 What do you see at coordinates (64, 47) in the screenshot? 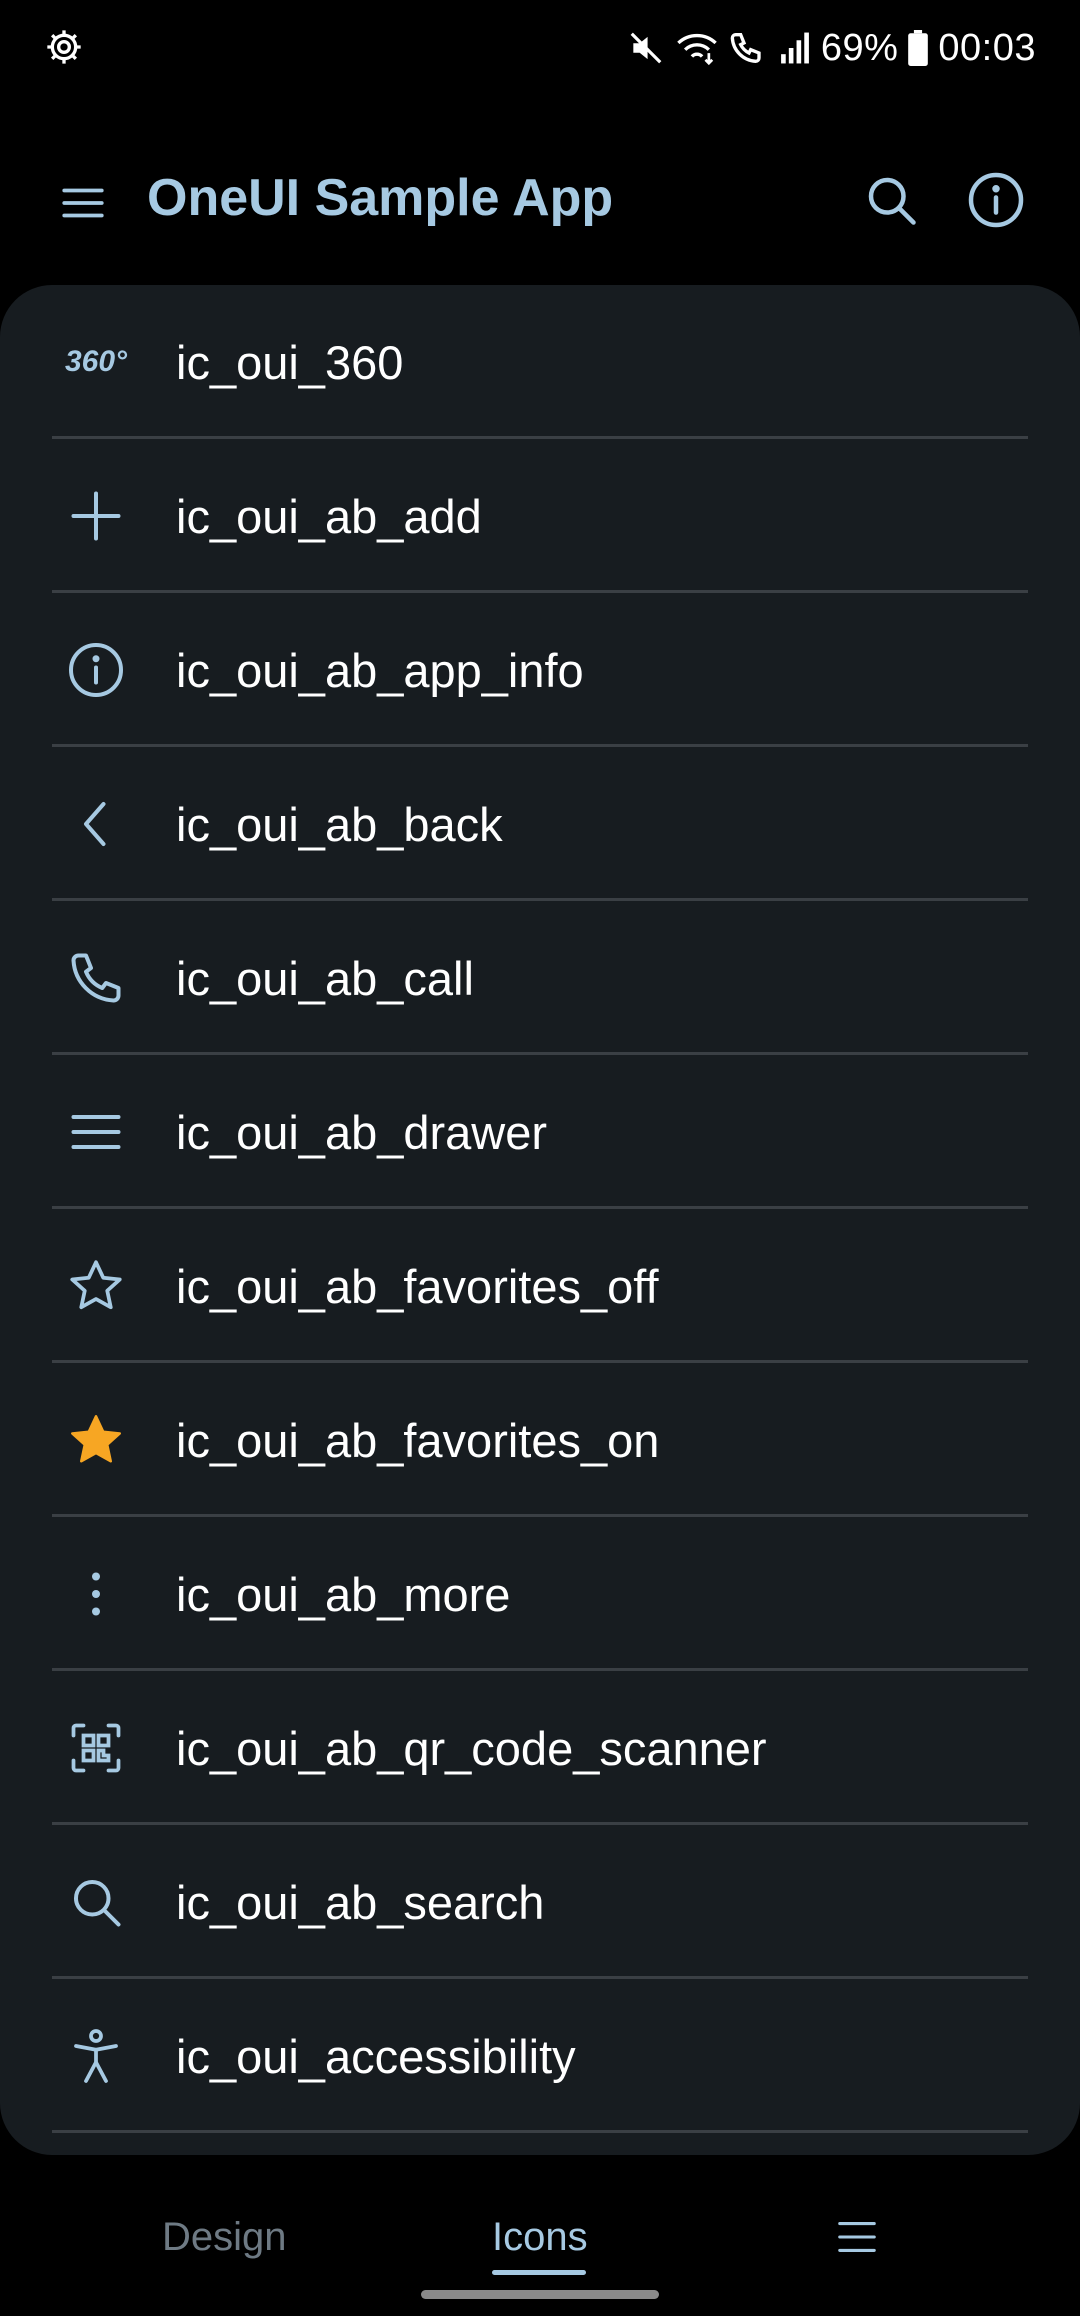
I see `settings-gear-icon` at bounding box center [64, 47].